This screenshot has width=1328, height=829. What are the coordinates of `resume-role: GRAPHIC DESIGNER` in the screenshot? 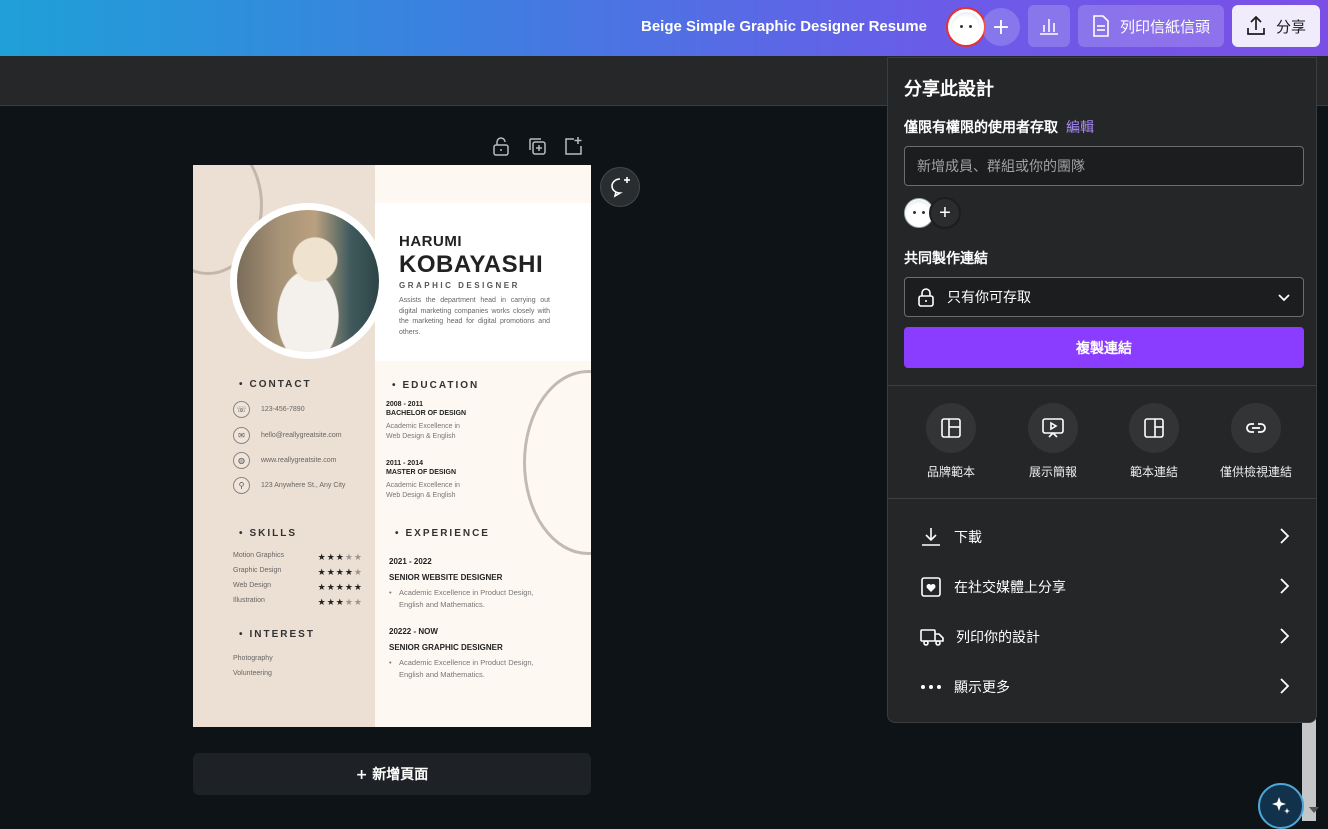 It's located at (459, 285).